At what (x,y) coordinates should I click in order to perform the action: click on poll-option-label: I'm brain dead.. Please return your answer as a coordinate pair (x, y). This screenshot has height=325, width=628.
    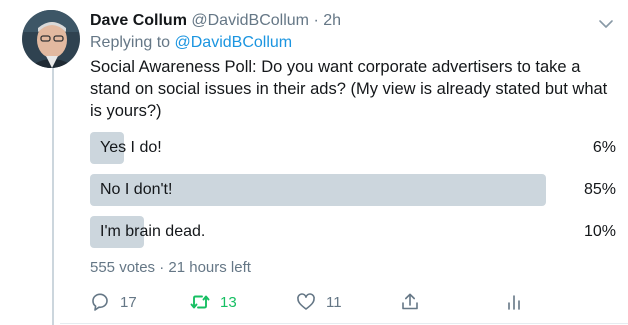
    Looking at the image, I should click on (153, 231).